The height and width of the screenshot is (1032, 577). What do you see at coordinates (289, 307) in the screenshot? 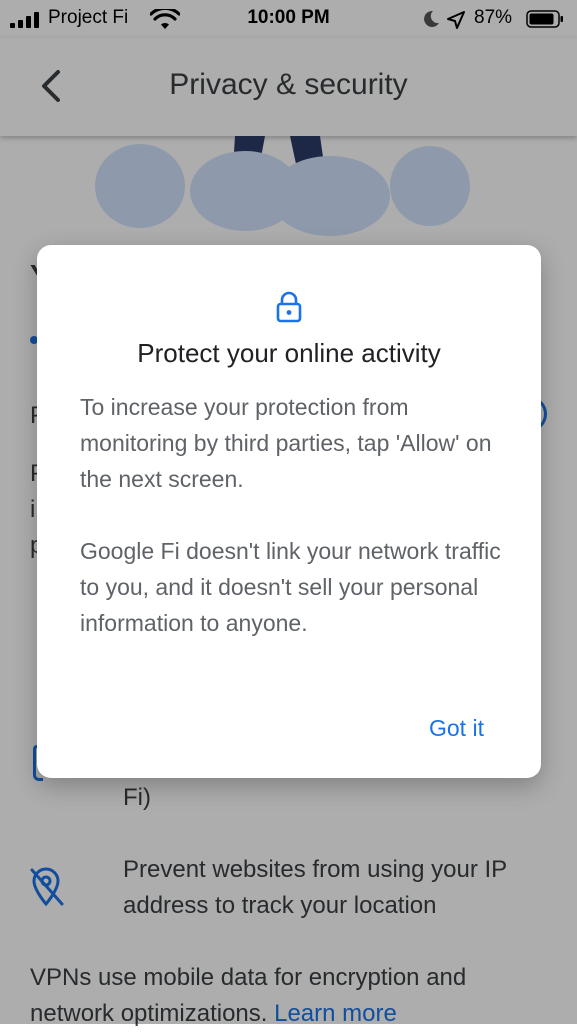
I see `lock-icon` at bounding box center [289, 307].